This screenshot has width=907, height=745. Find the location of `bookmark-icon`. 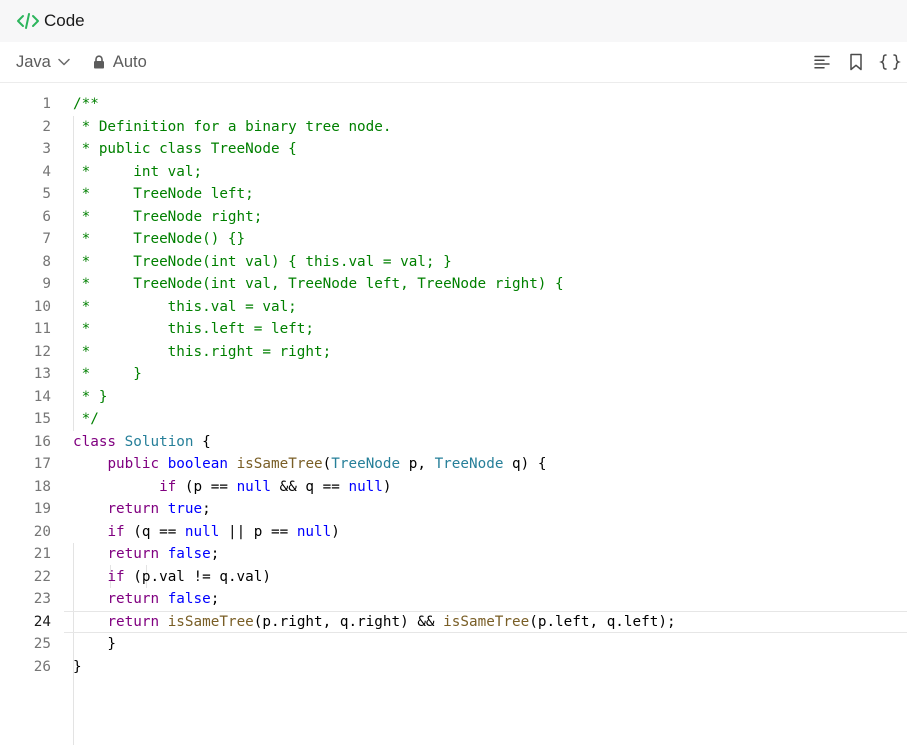

bookmark-icon is located at coordinates (856, 62).